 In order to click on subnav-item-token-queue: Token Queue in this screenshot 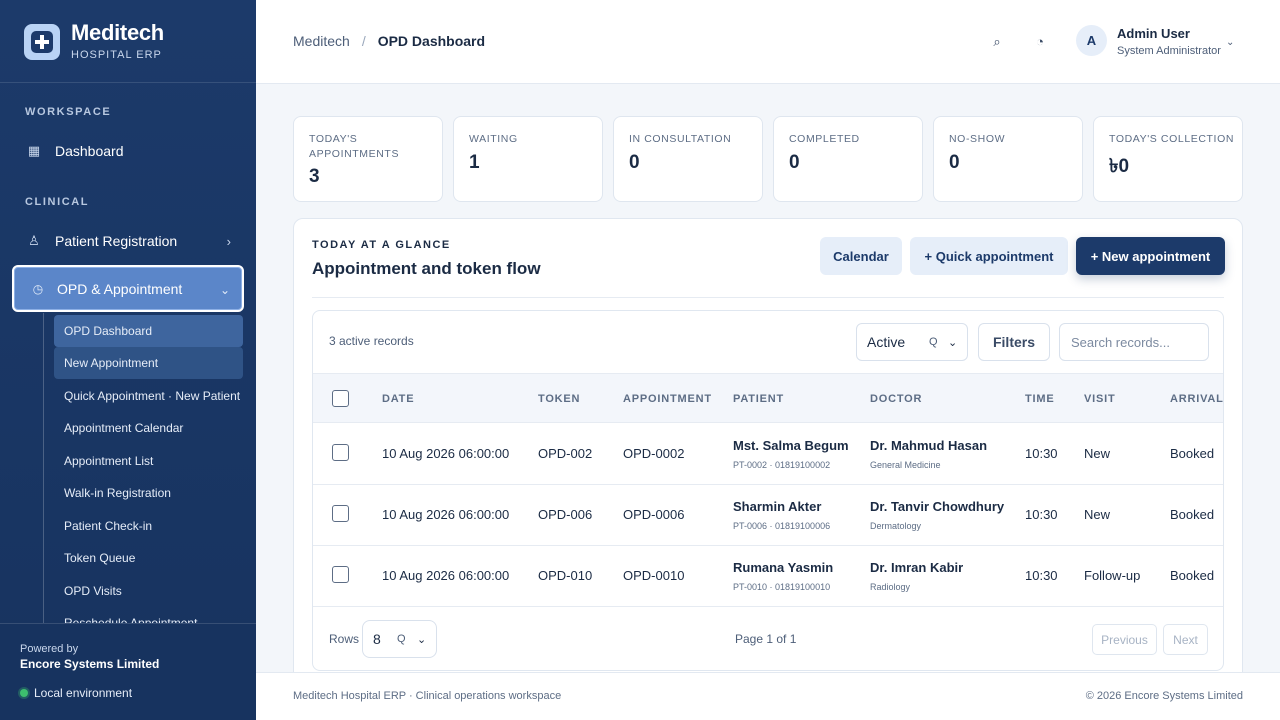, I will do `click(148, 558)`.